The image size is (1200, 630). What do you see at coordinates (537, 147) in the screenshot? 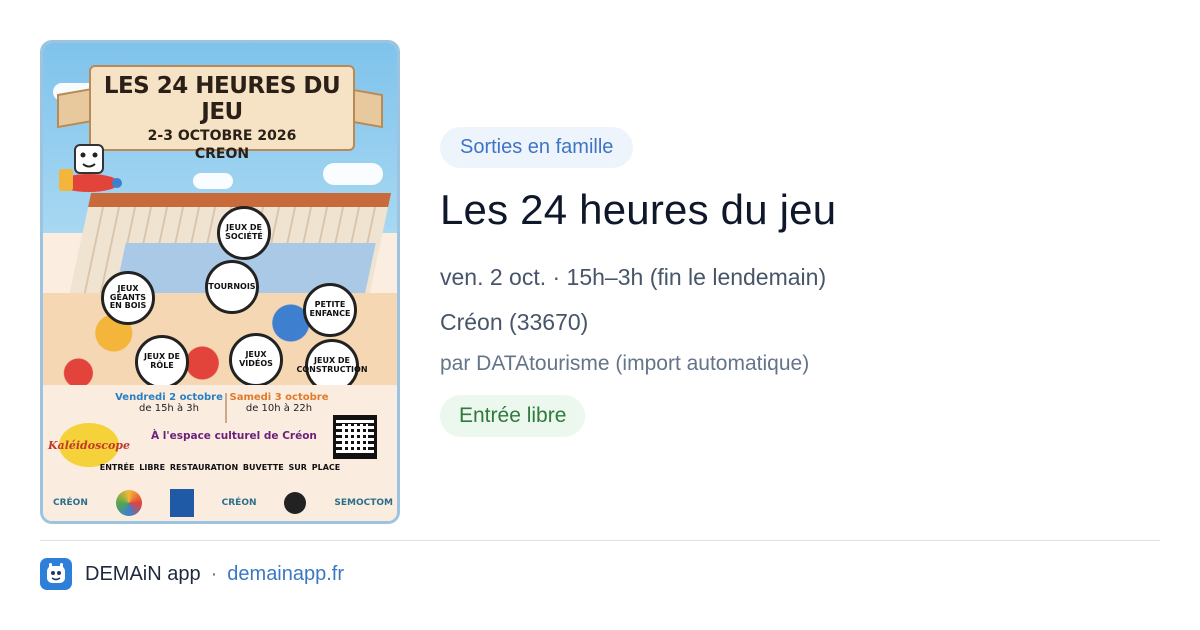
I see `category-chip: Sorties en famille` at bounding box center [537, 147].